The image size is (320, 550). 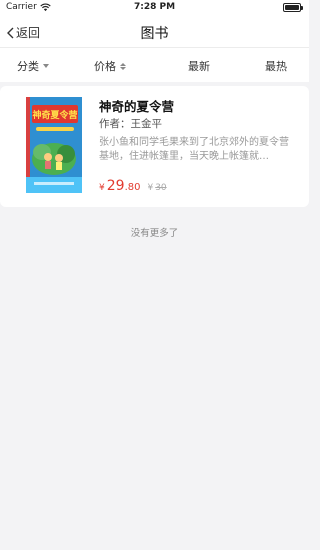 I want to click on status-time: 7:28 PM, so click(x=154, y=7).